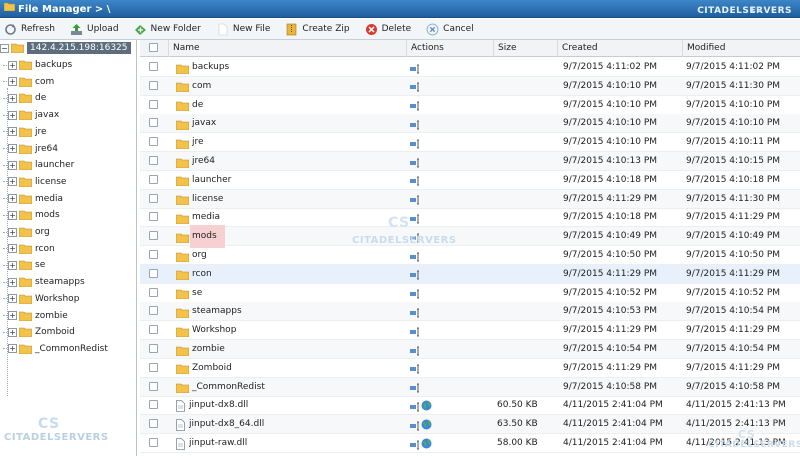  What do you see at coordinates (94, 29) in the screenshot?
I see `upload-button: Upload` at bounding box center [94, 29].